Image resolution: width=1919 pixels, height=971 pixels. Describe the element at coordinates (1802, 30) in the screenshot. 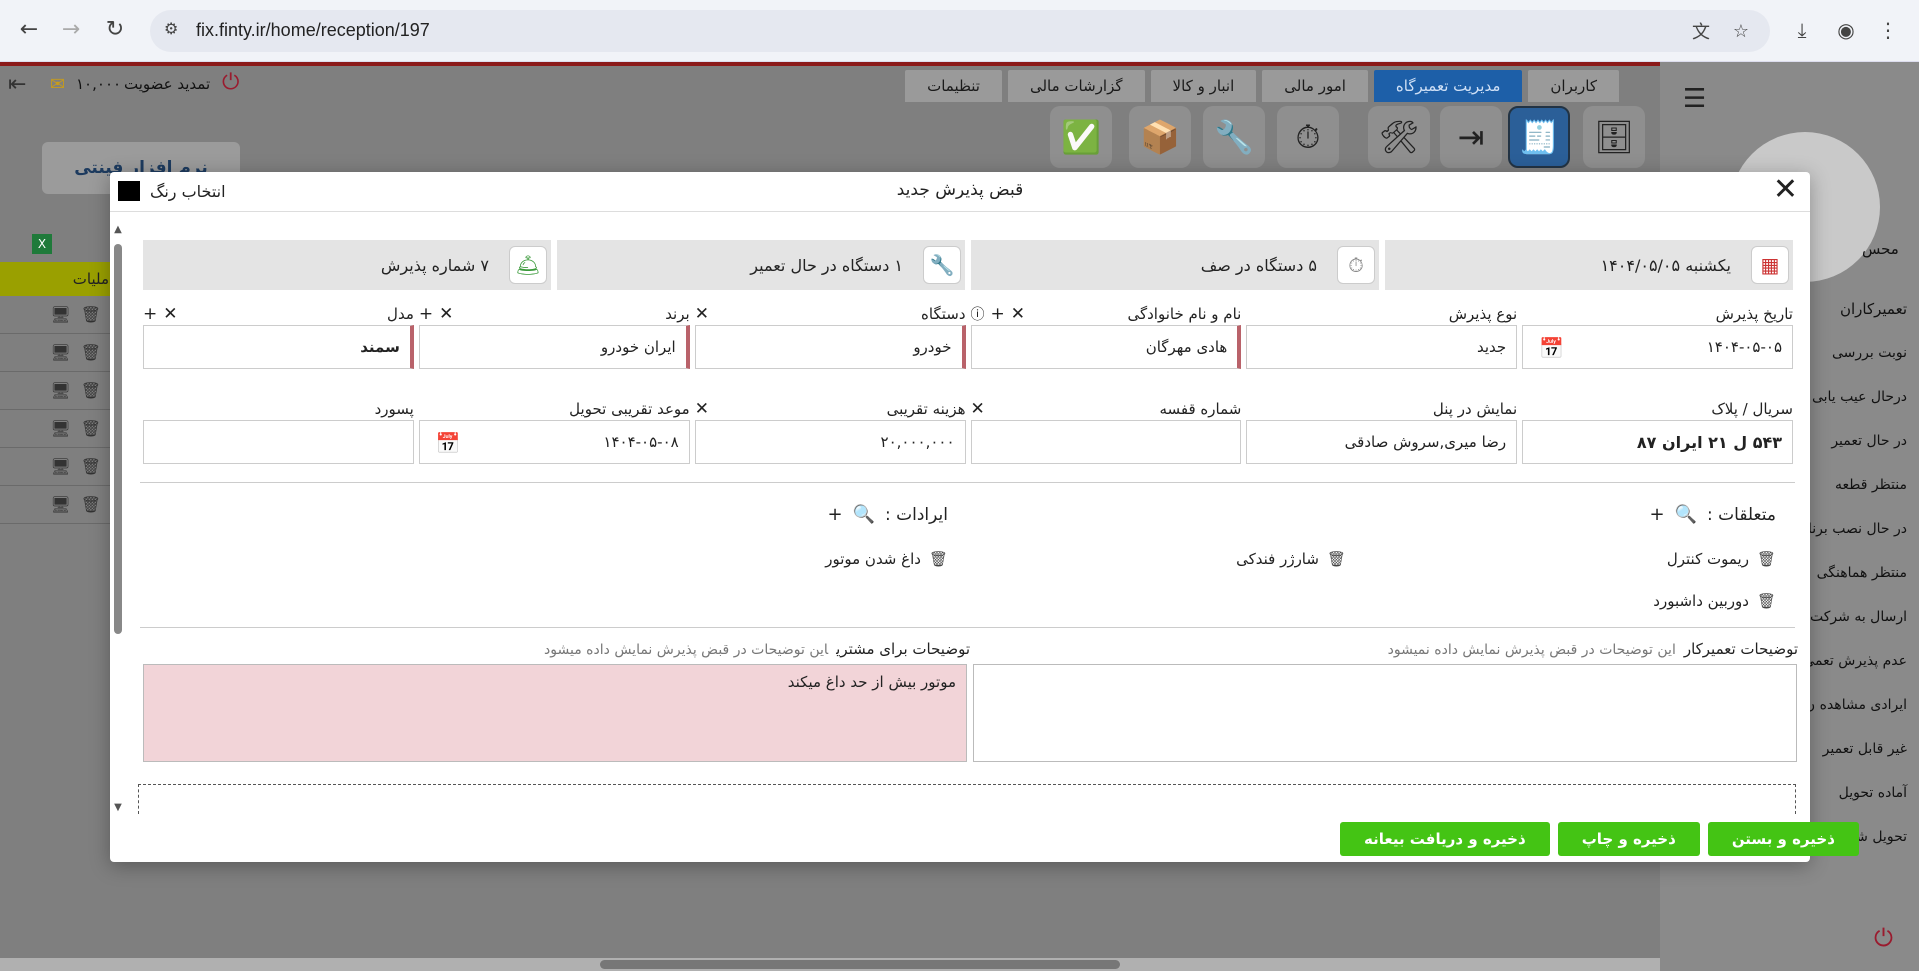

I see `download-icon: ⤓` at that location.